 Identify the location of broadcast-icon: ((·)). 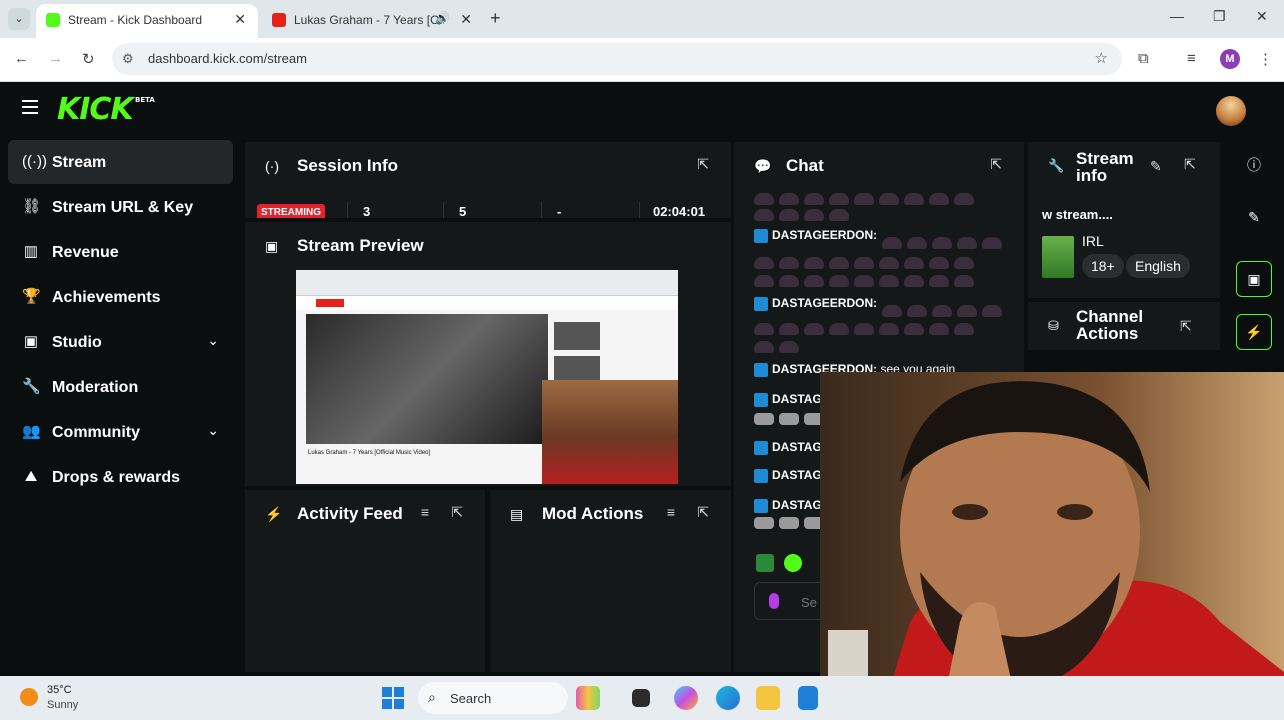
(34, 161).